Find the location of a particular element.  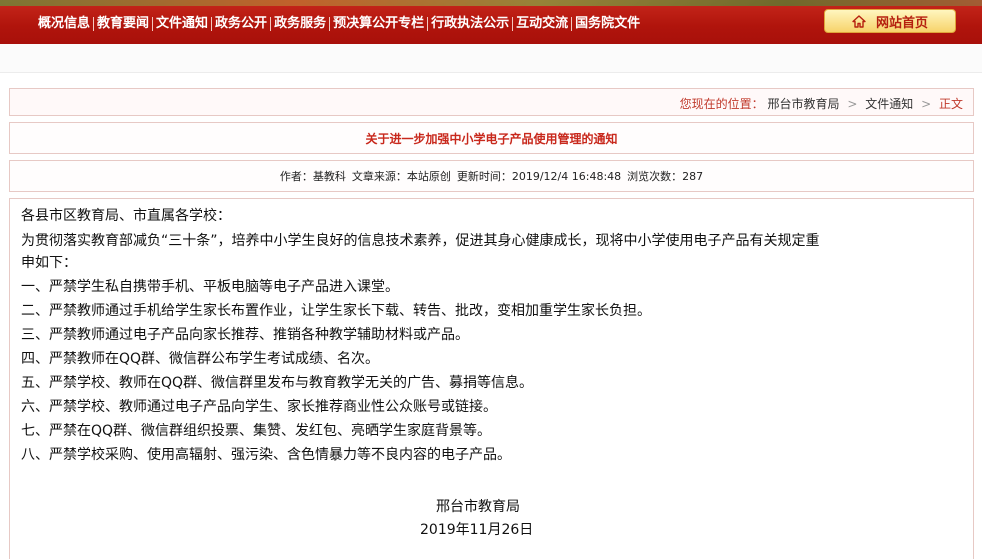

intro-paragraph-cont: 申如下： is located at coordinates (49, 263).